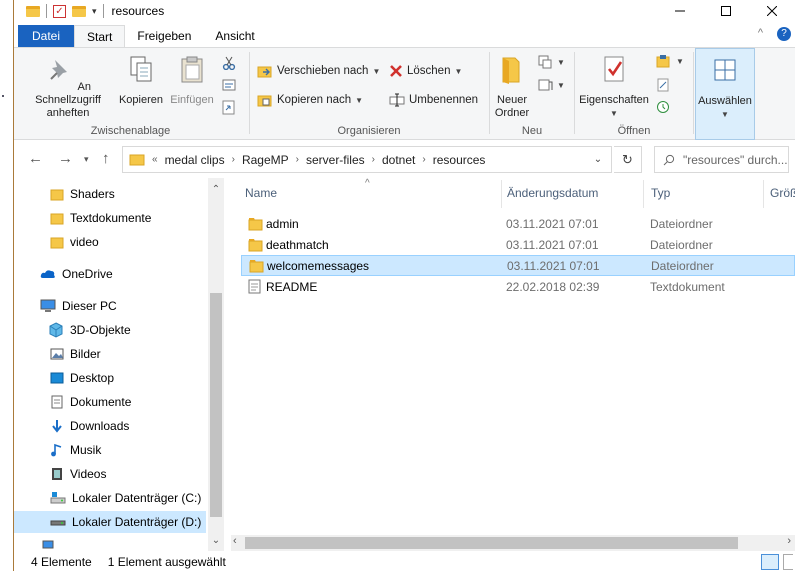  I want to click on breadcrumb-resources: resources, so click(459, 159).